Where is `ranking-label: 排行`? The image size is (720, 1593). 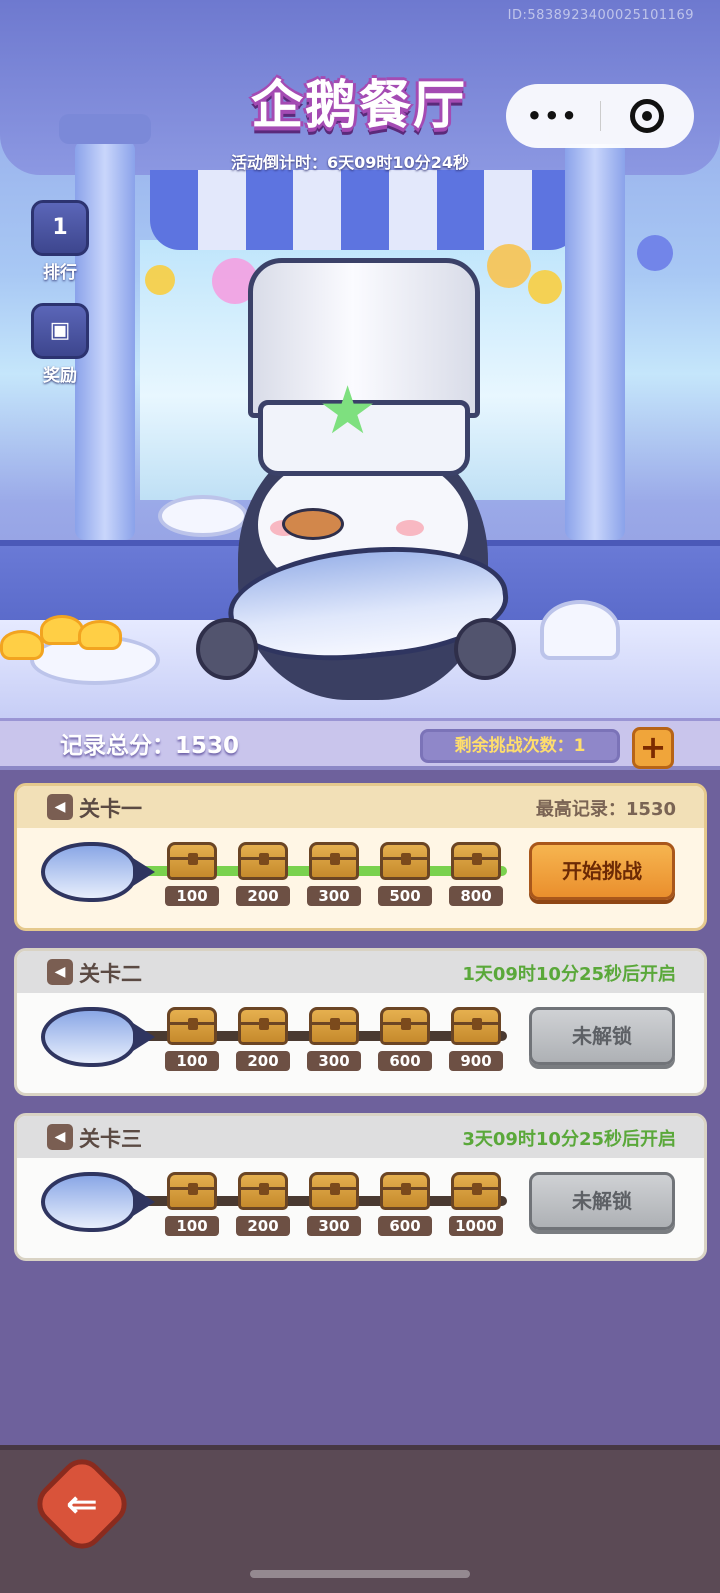 ranking-label: 排行 is located at coordinates (60, 273).